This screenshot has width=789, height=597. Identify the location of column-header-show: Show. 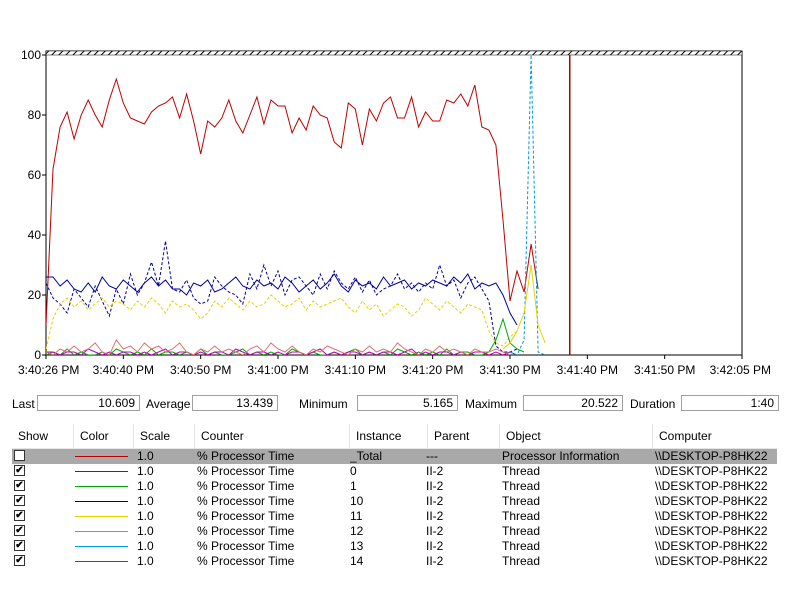
(43, 436).